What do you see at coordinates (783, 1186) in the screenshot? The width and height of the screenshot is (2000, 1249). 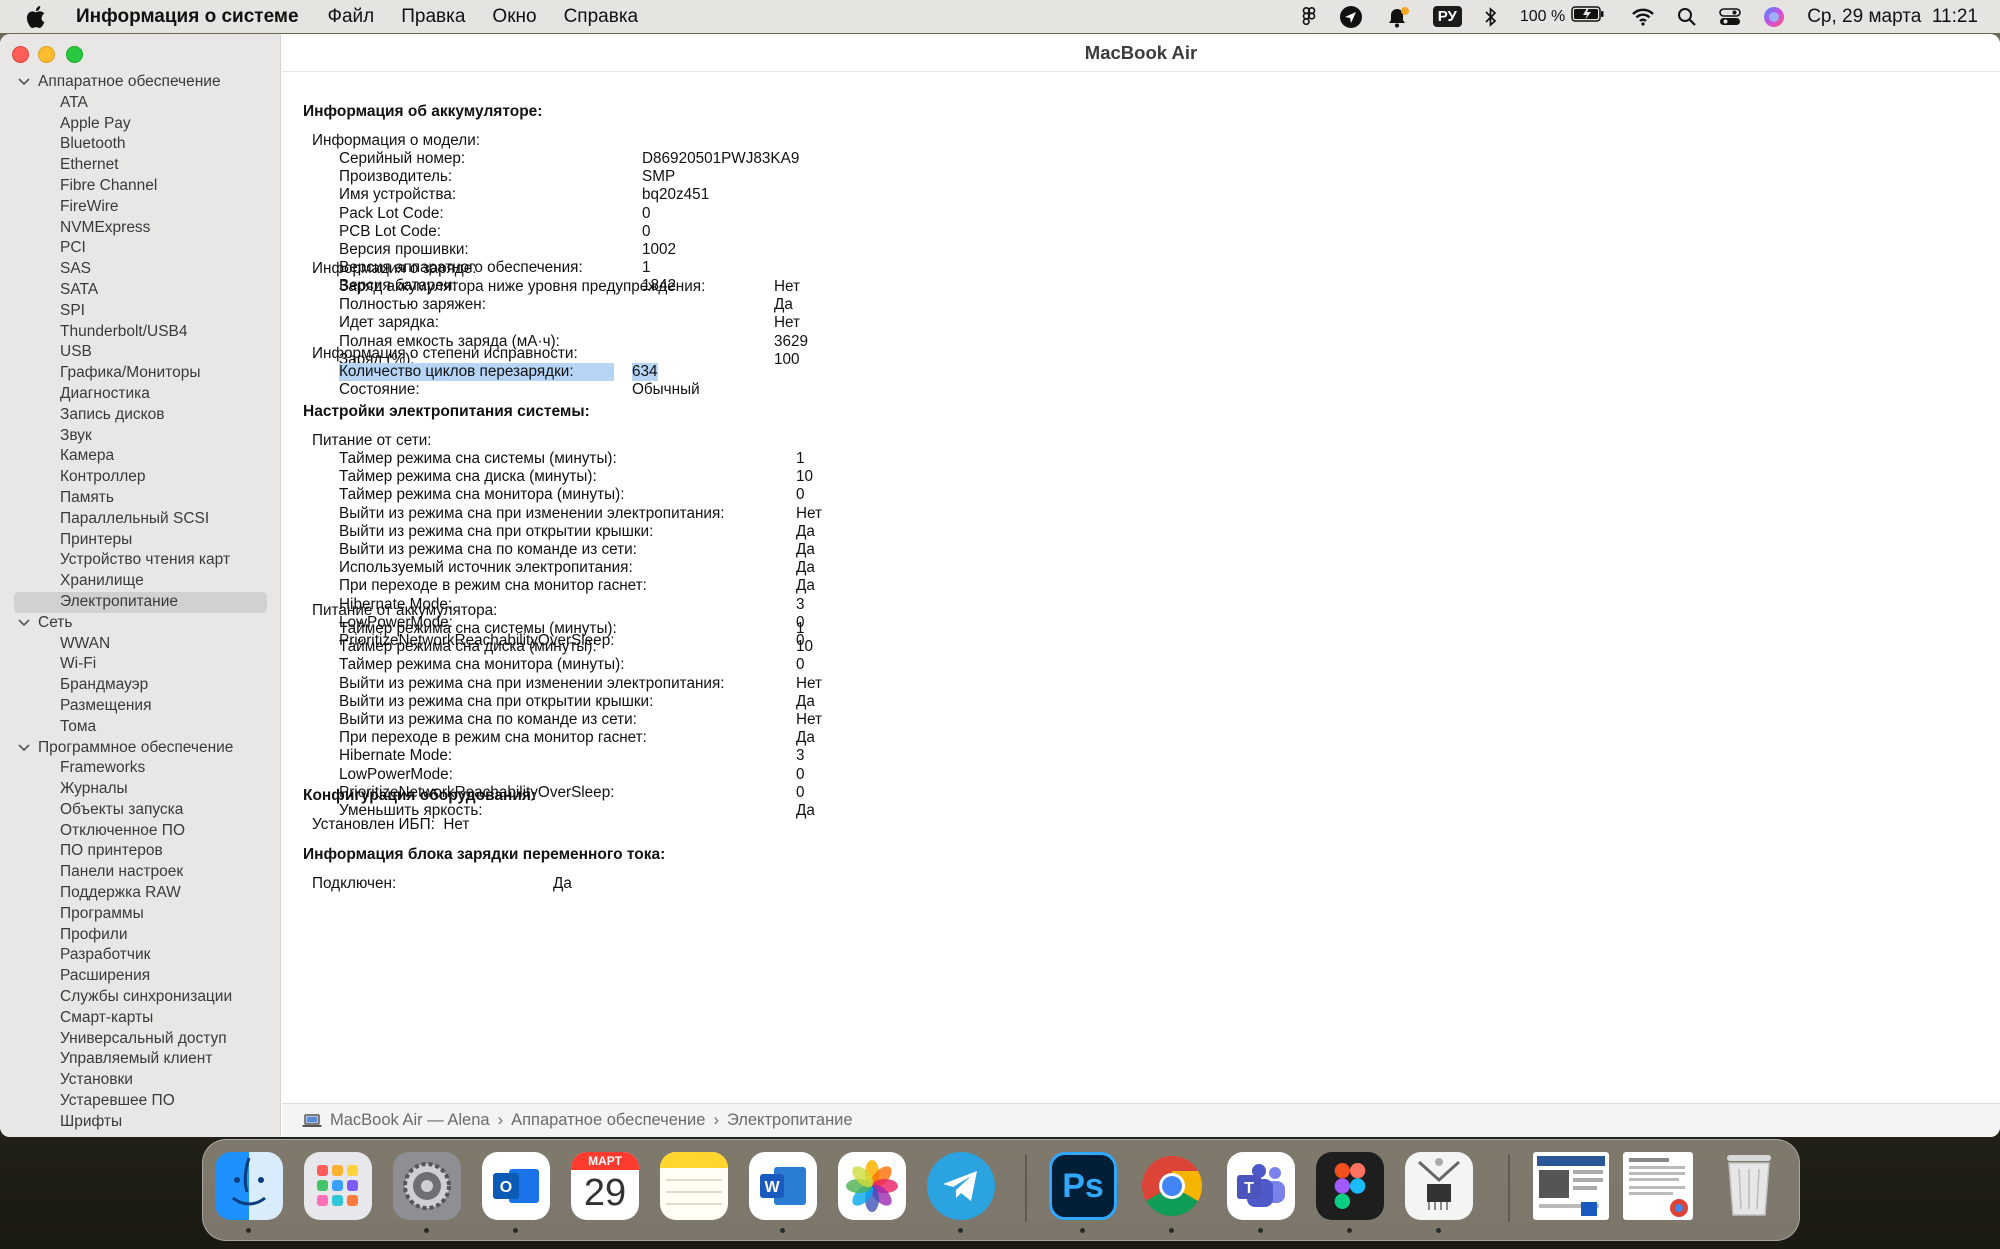 I see `word-icon: W` at bounding box center [783, 1186].